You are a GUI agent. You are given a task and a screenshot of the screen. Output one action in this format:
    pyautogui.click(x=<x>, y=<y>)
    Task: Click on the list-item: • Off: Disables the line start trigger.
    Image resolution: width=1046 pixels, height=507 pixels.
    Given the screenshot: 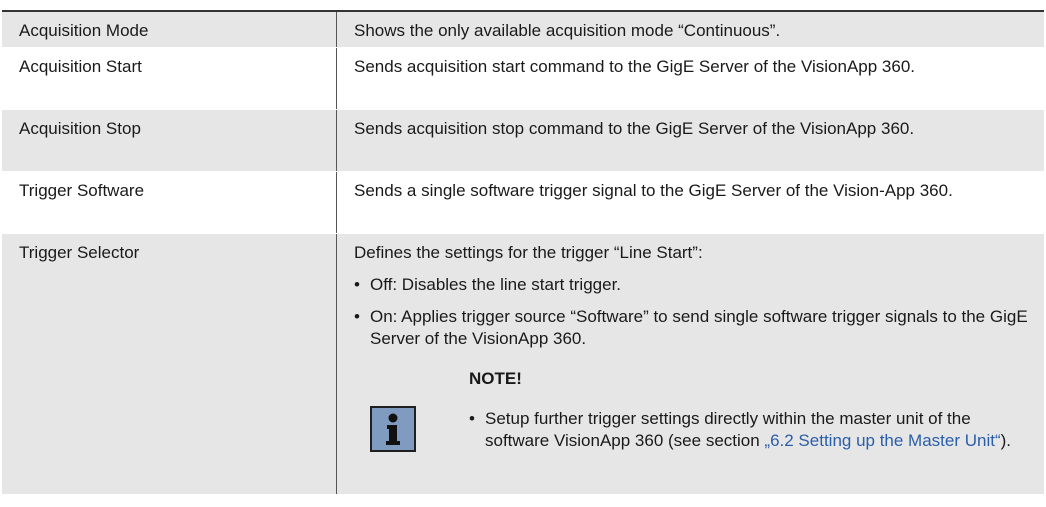 What is the action you would take?
    pyautogui.click(x=691, y=285)
    